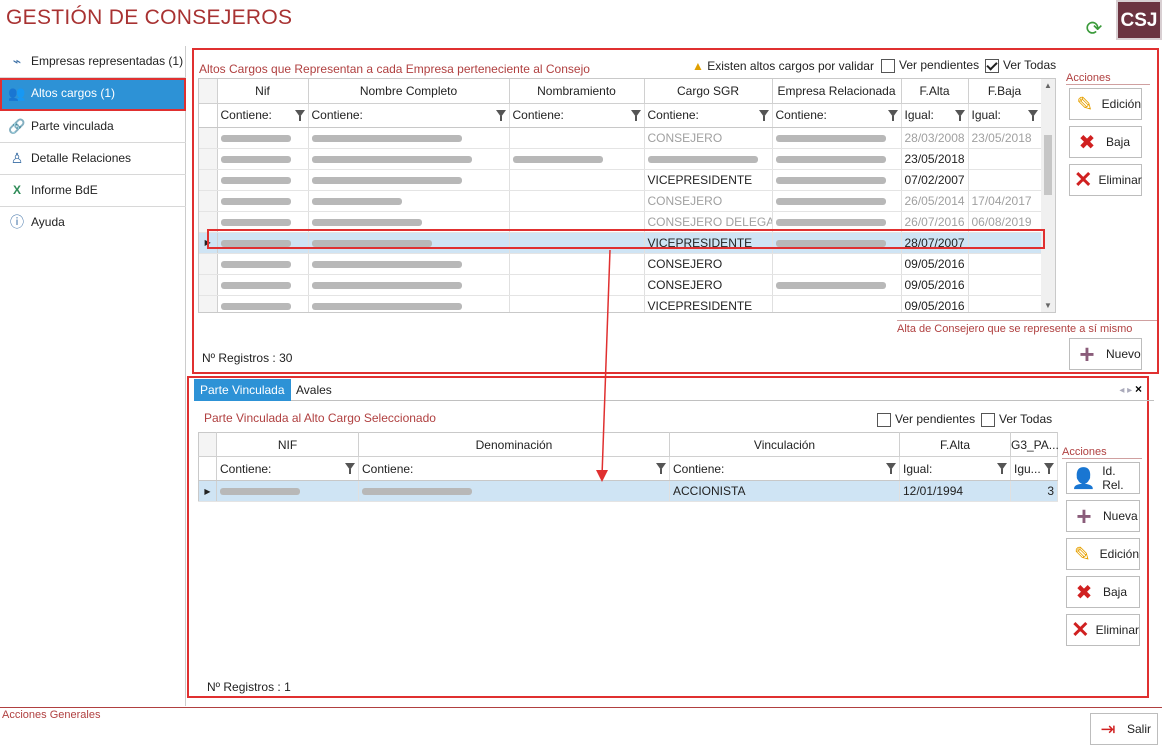 The width and height of the screenshot is (1162, 749). Describe the element at coordinates (93, 94) in the screenshot. I see `sidebar-item-altos-cargos: 👥 Altos cargos (1)` at that location.